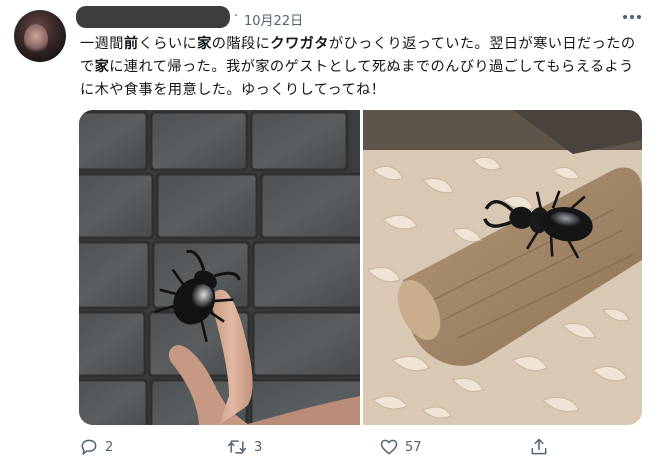 The image size is (658, 466). Describe the element at coordinates (102, 44) in the screenshot. I see `tweet-text-segment: 一週間` at that location.